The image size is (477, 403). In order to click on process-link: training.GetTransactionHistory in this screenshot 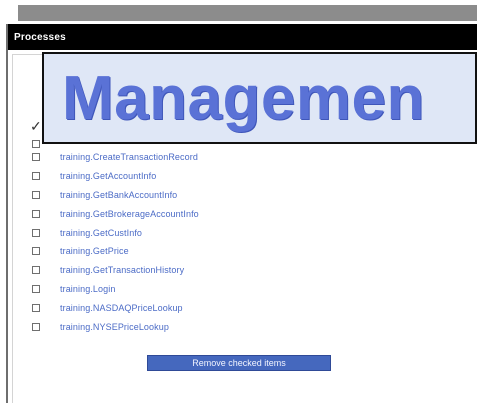, I will do `click(122, 270)`.